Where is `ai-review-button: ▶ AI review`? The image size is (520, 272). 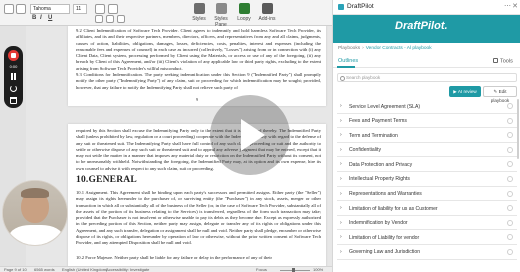 ai-review-button: ▶ AI review is located at coordinates (465, 91).